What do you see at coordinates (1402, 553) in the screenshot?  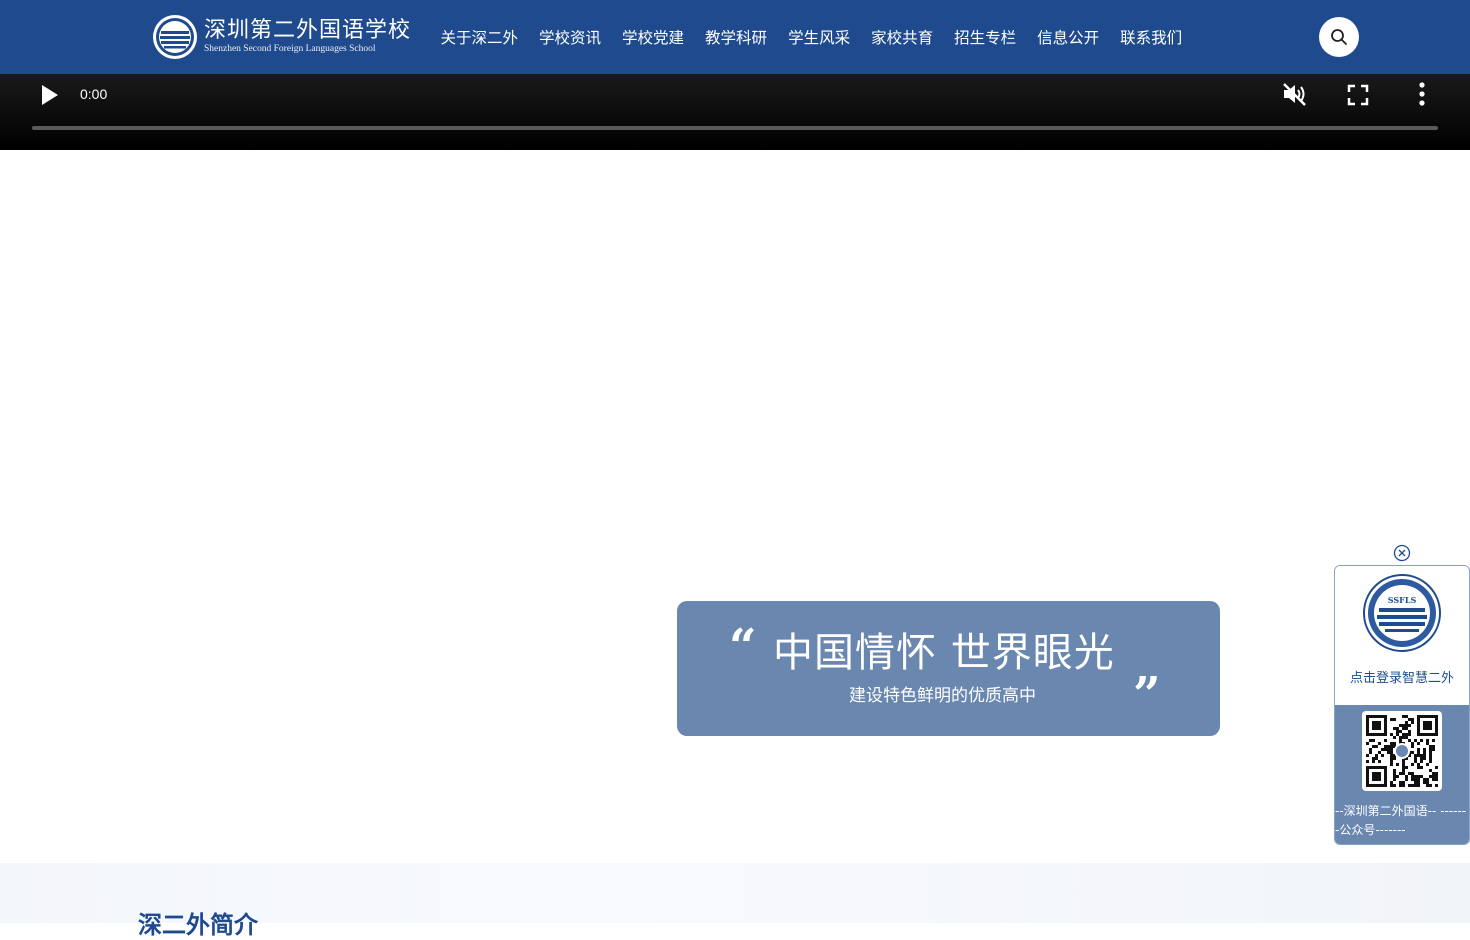 I see `close-icon` at bounding box center [1402, 553].